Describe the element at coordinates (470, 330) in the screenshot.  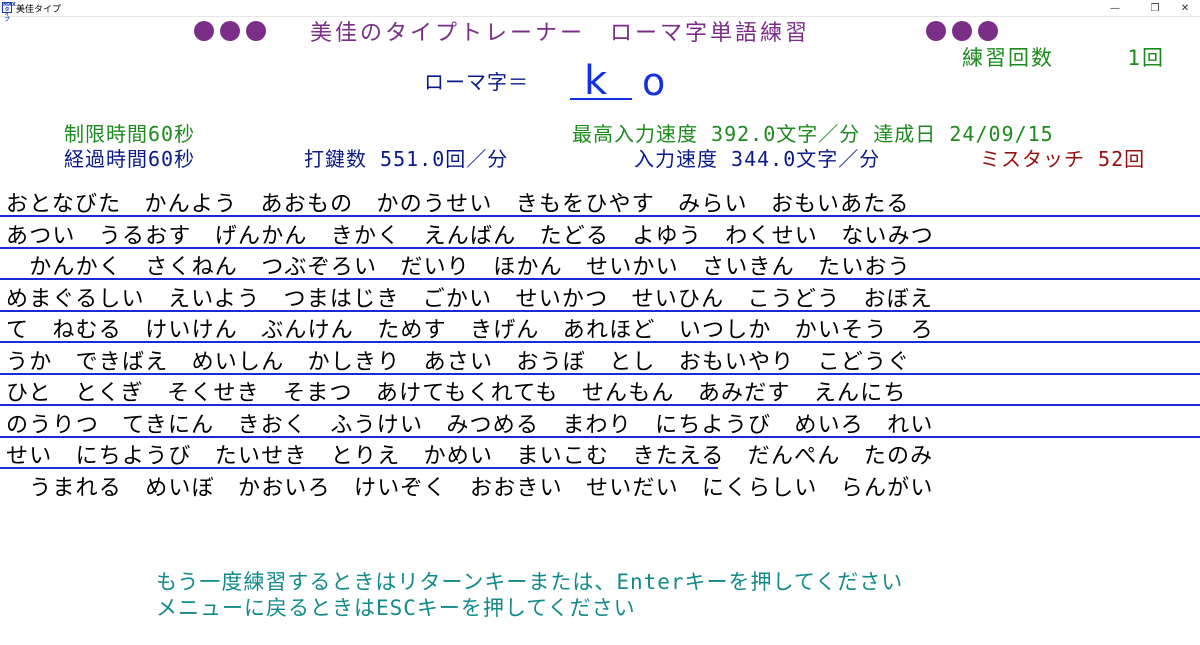
I see `typing-line: て ねむる けいけん ぶんけん ためす きげん あれほど いつしか かいそう ろ` at that location.